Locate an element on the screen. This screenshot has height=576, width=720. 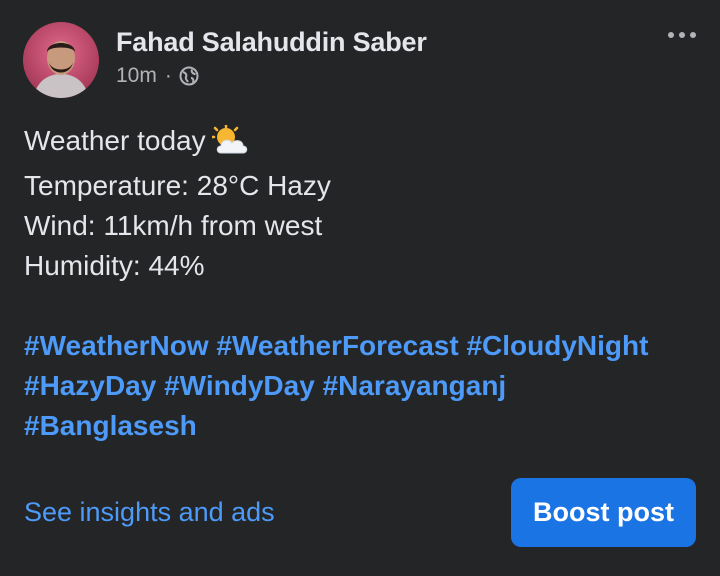
post-timestamp: 10m is located at coordinates (136, 76).